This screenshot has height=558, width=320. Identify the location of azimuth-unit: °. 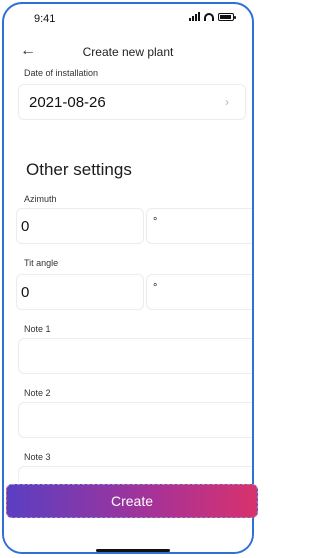
(155, 222).